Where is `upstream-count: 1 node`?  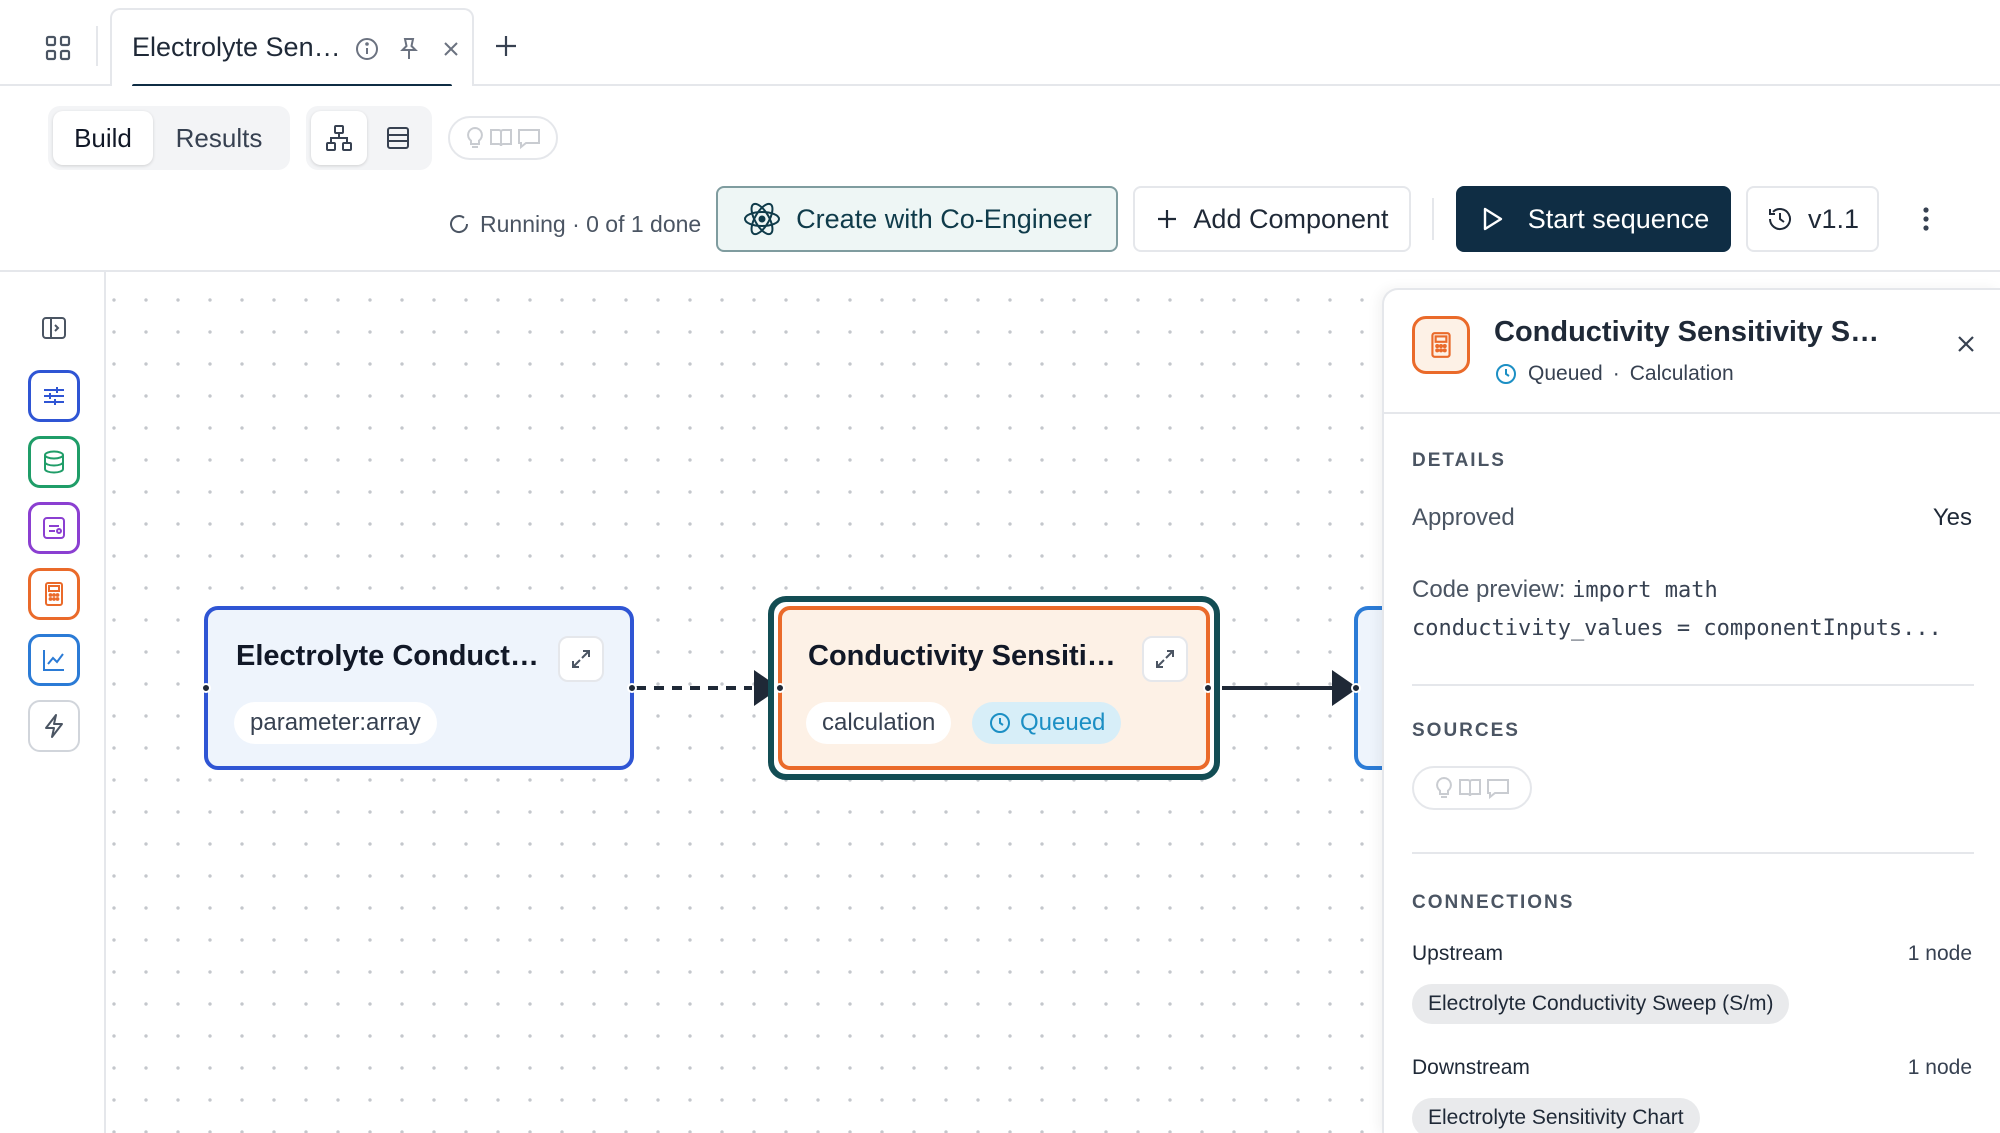
upstream-count: 1 node is located at coordinates (1939, 953).